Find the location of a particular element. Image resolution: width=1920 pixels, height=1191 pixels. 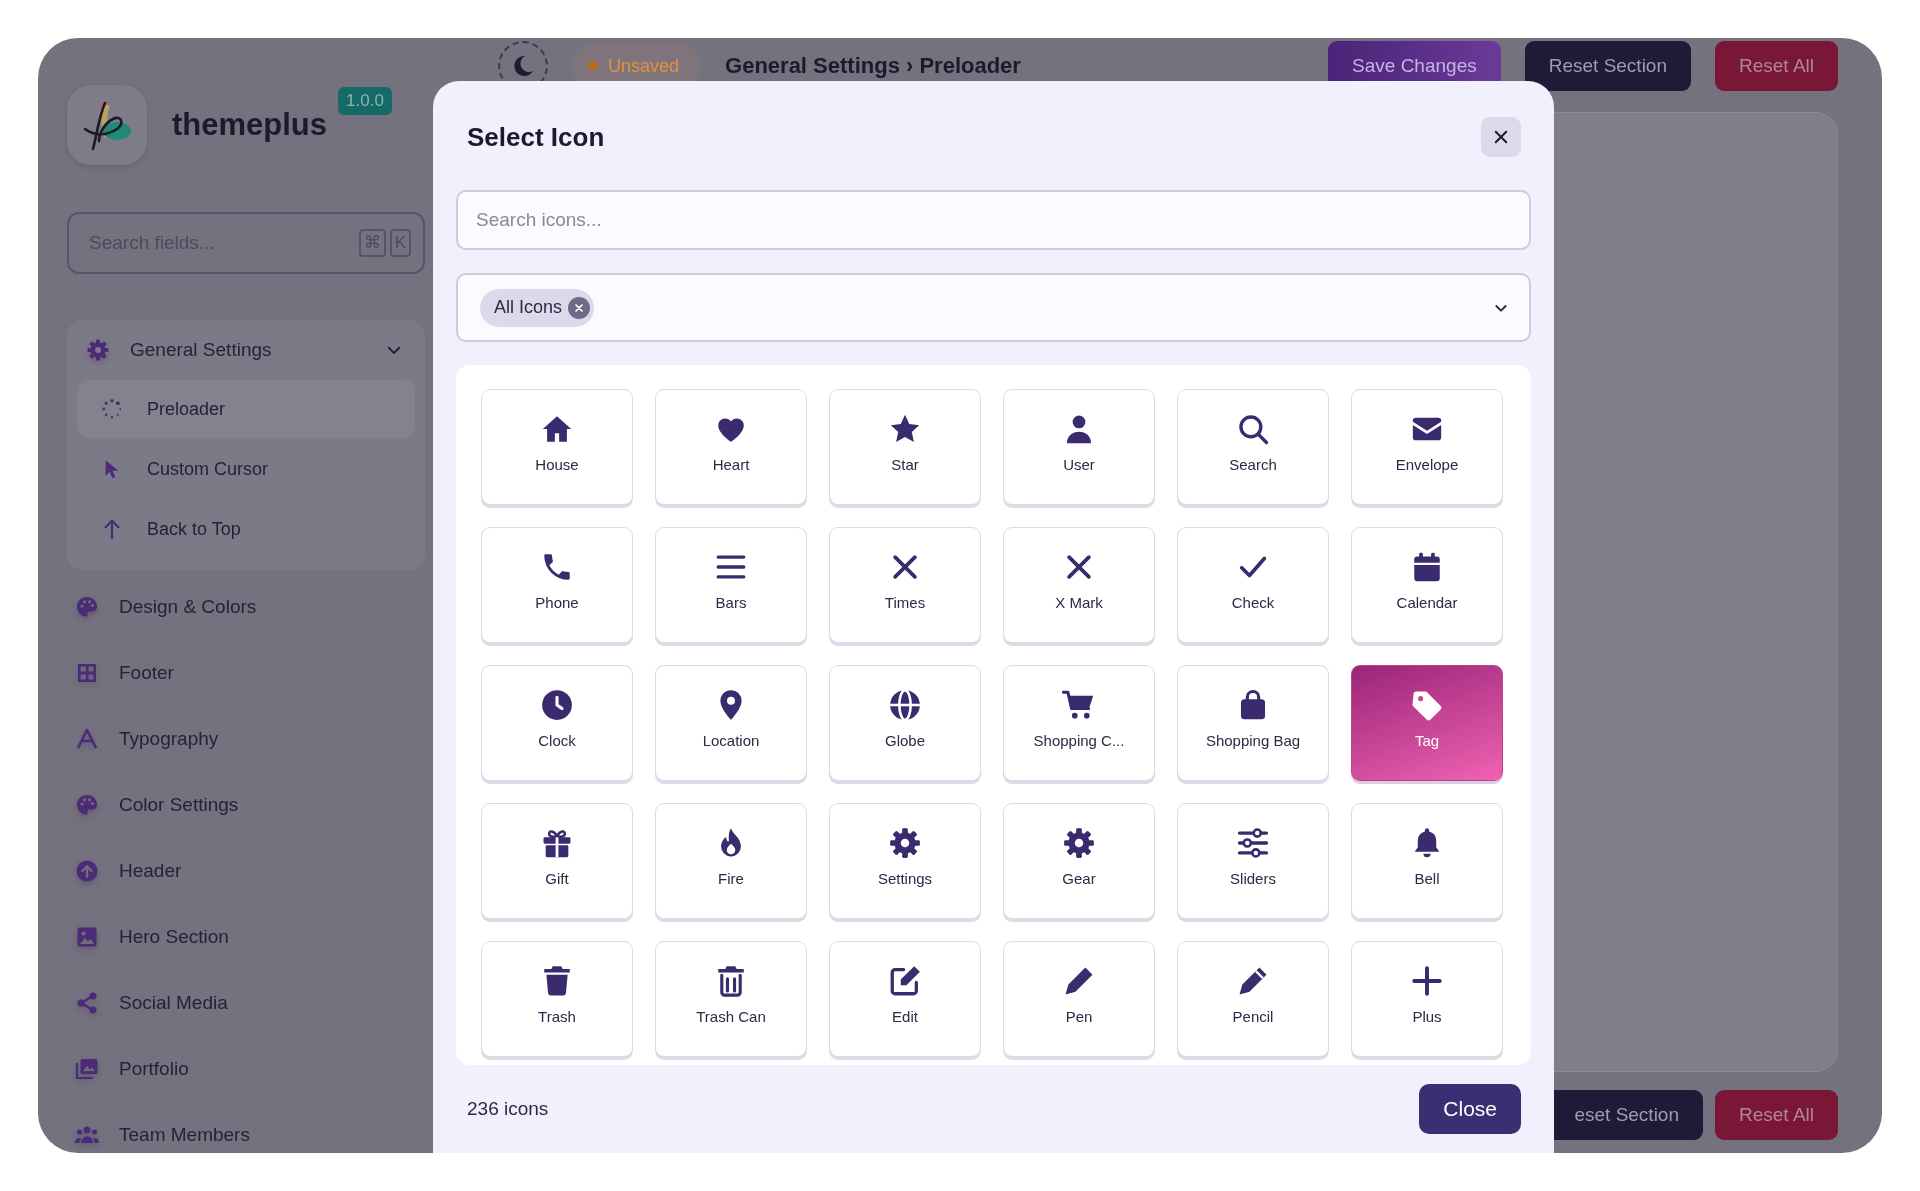

typography-icon is located at coordinates (87, 739).